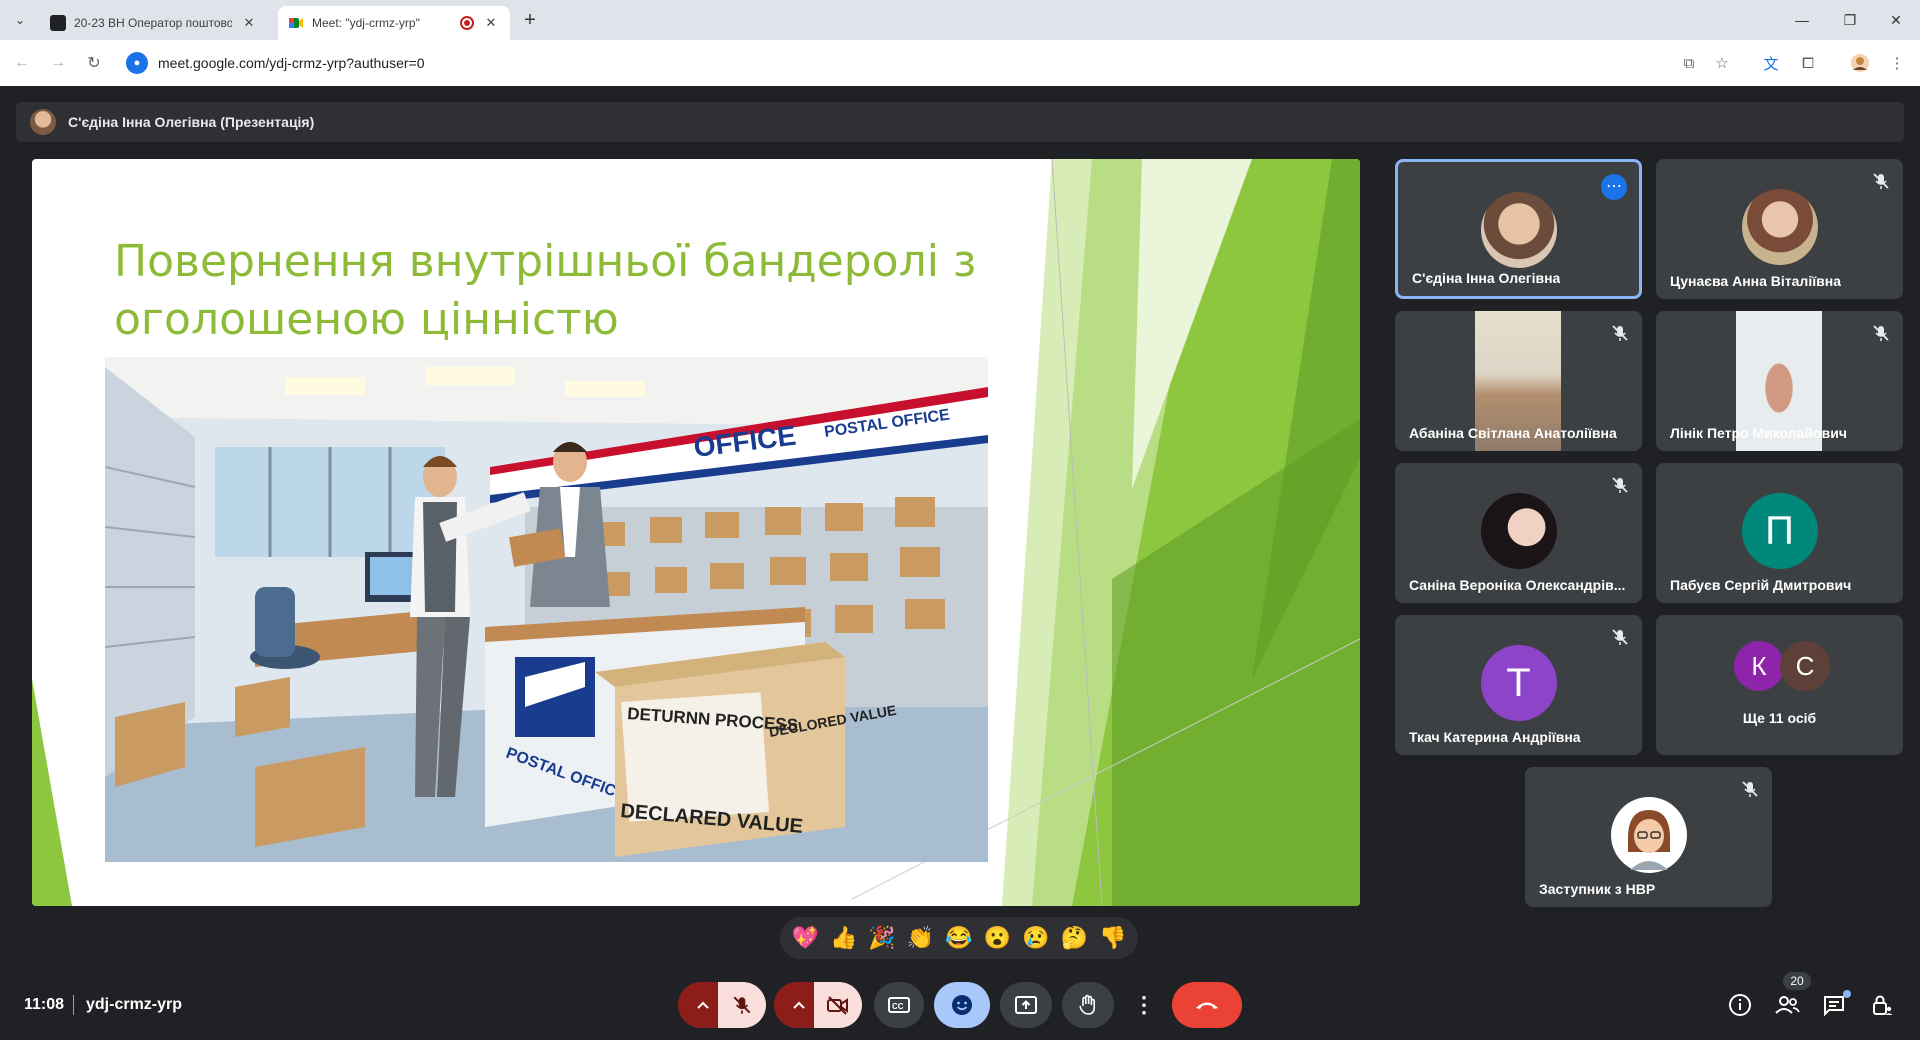 The width and height of the screenshot is (1920, 1040). What do you see at coordinates (1850, 20) in the screenshot?
I see `restore-button: ❐` at bounding box center [1850, 20].